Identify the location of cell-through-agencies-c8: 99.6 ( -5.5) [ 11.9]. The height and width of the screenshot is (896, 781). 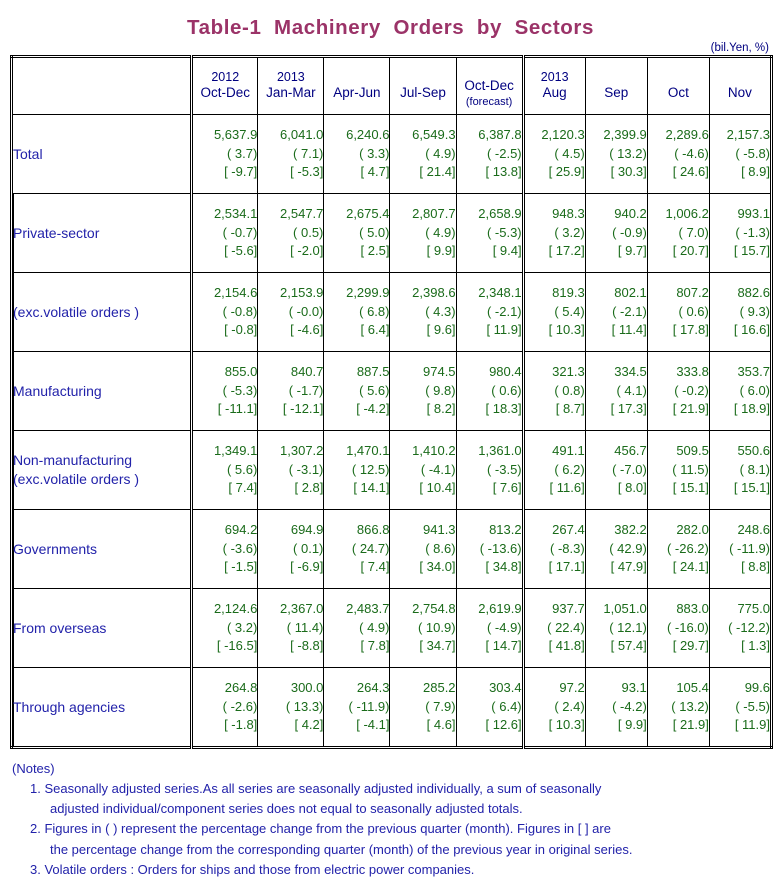
(740, 707).